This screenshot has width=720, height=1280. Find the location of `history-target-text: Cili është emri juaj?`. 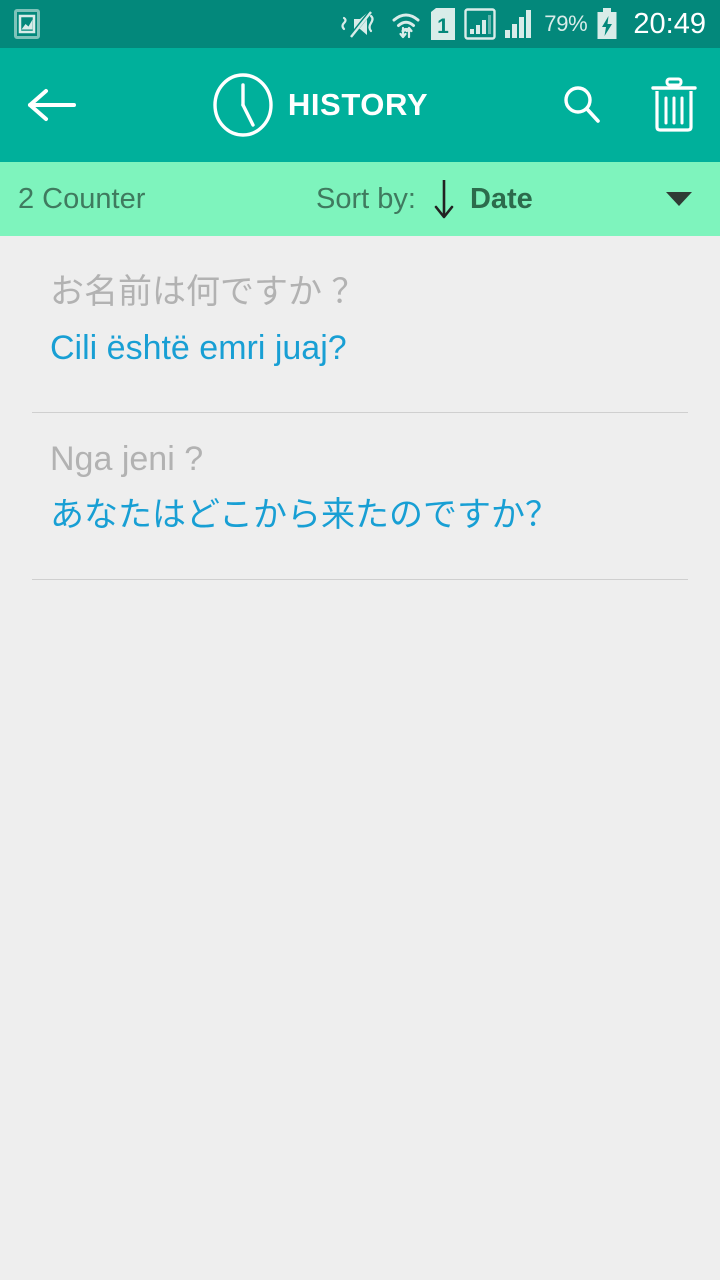

history-target-text: Cili është emri juaj? is located at coordinates (198, 348).